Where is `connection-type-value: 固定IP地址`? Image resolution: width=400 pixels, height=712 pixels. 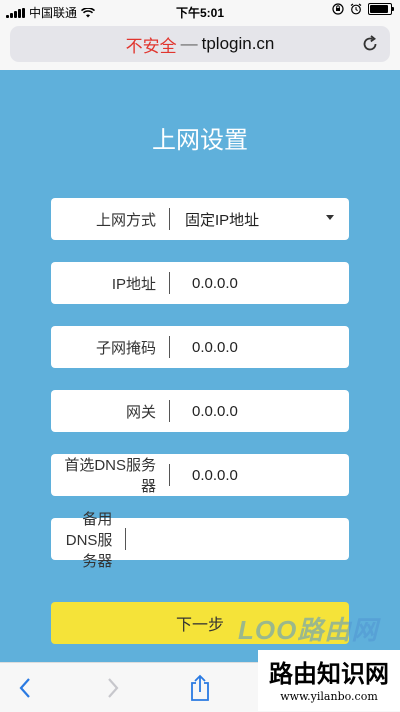
connection-type-value: 固定IP地址 is located at coordinates (222, 220).